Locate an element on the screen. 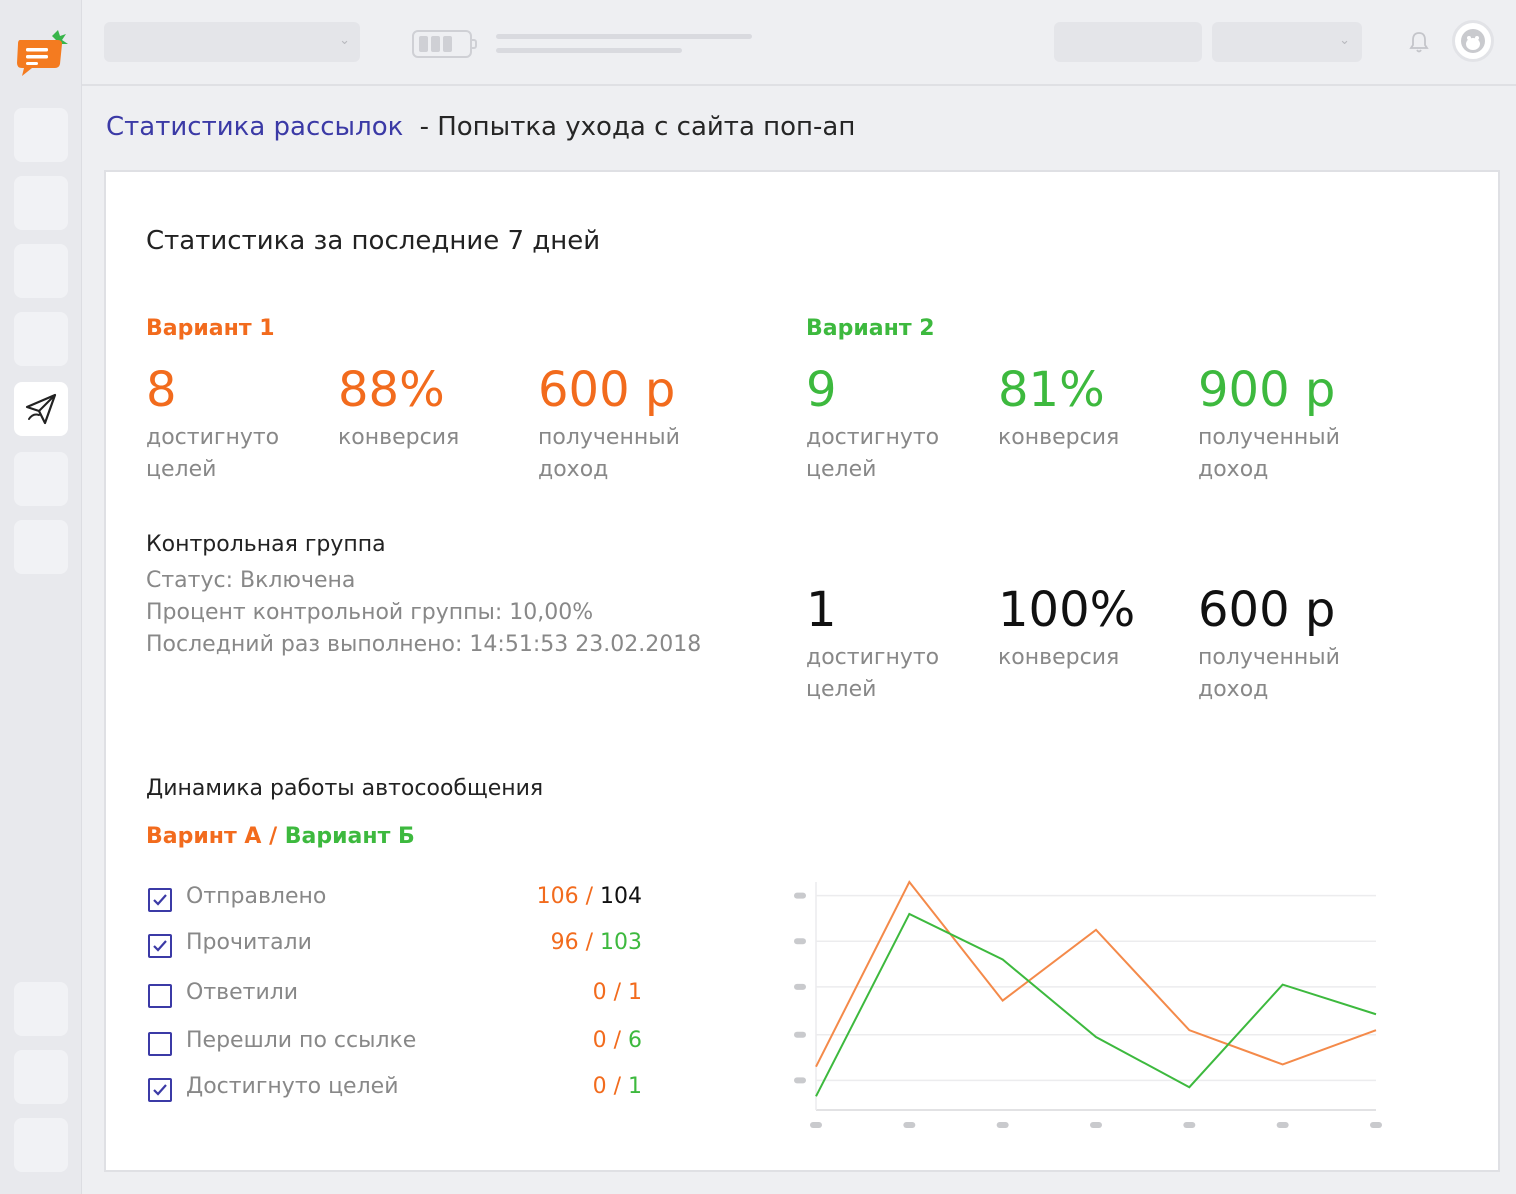 This screenshot has width=1516, height=1194. carrot-chat-logo-icon is located at coordinates (41, 55).